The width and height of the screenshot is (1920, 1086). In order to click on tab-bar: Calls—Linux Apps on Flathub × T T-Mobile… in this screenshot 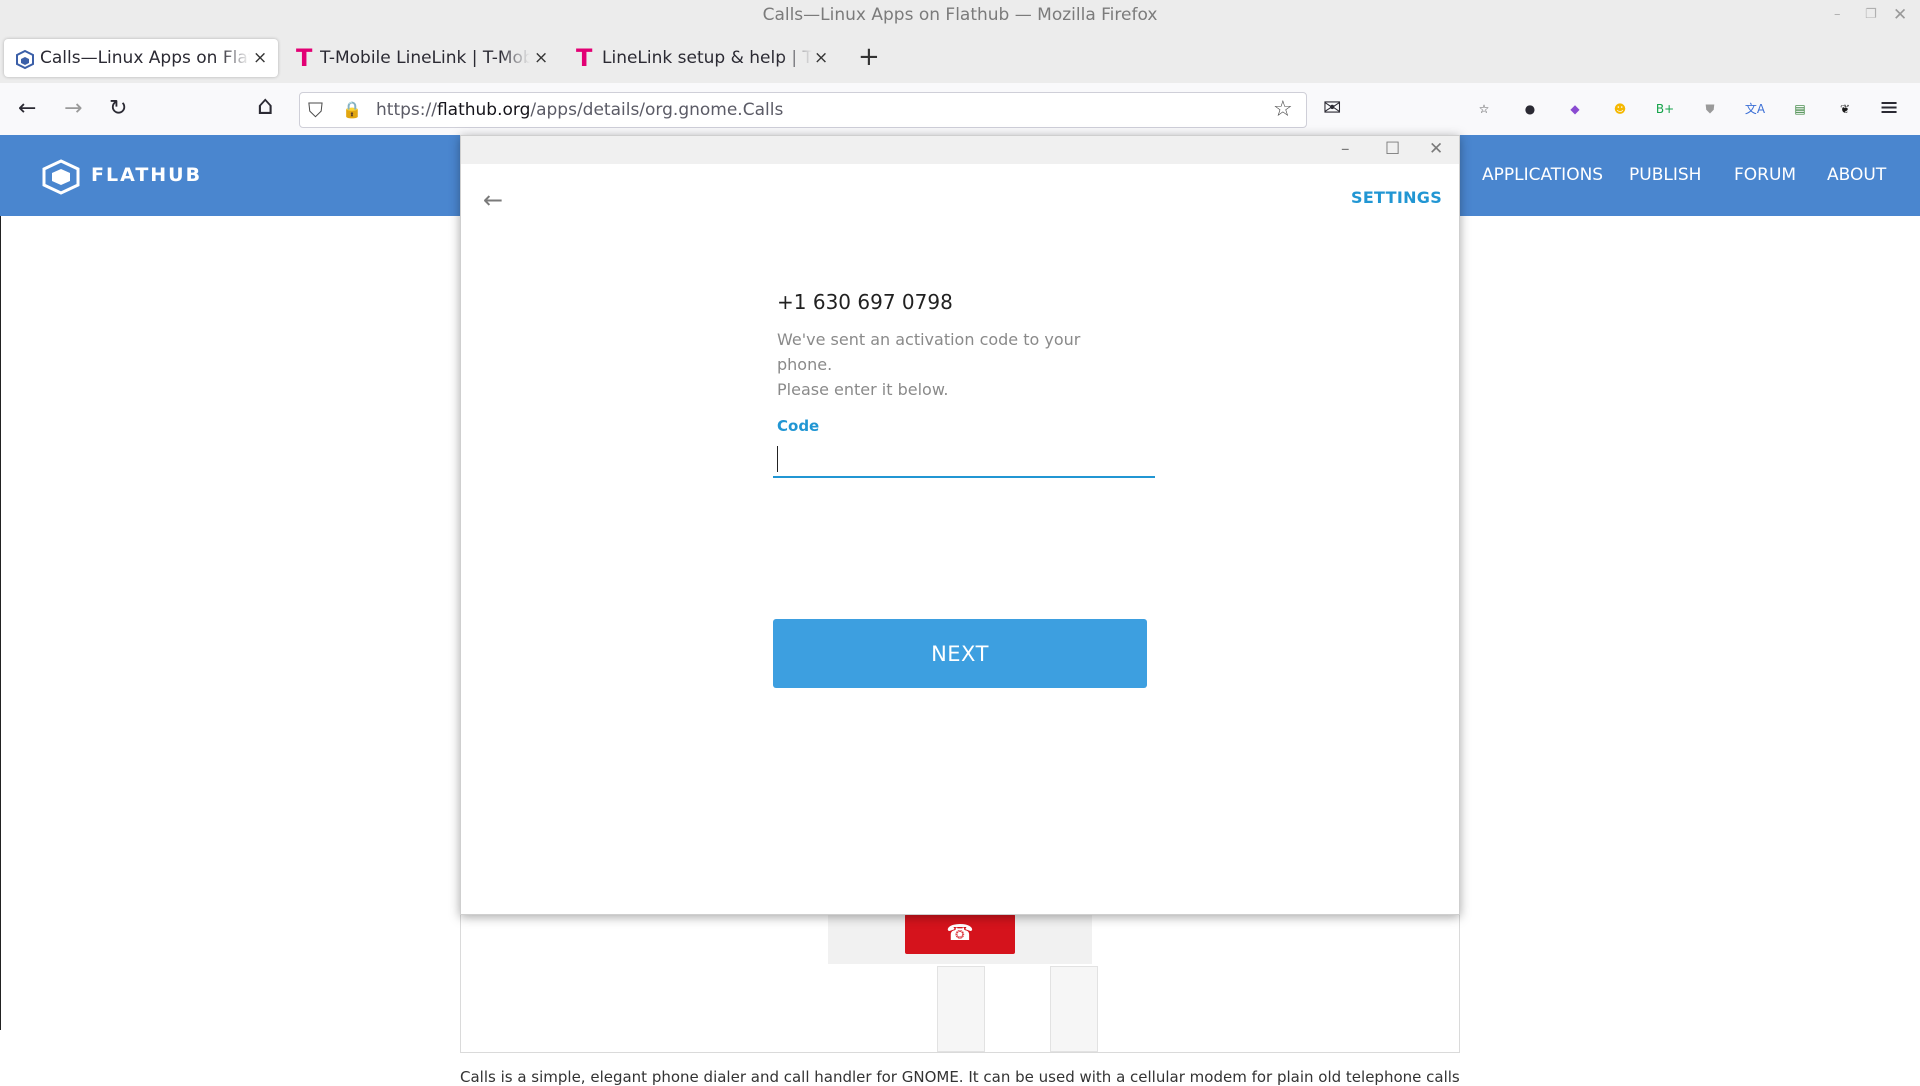, I will do `click(960, 58)`.